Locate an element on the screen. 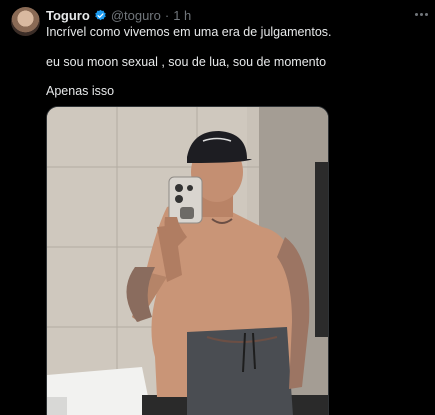 The width and height of the screenshot is (435, 415). tweet-timestamp: 1 h is located at coordinates (182, 15).